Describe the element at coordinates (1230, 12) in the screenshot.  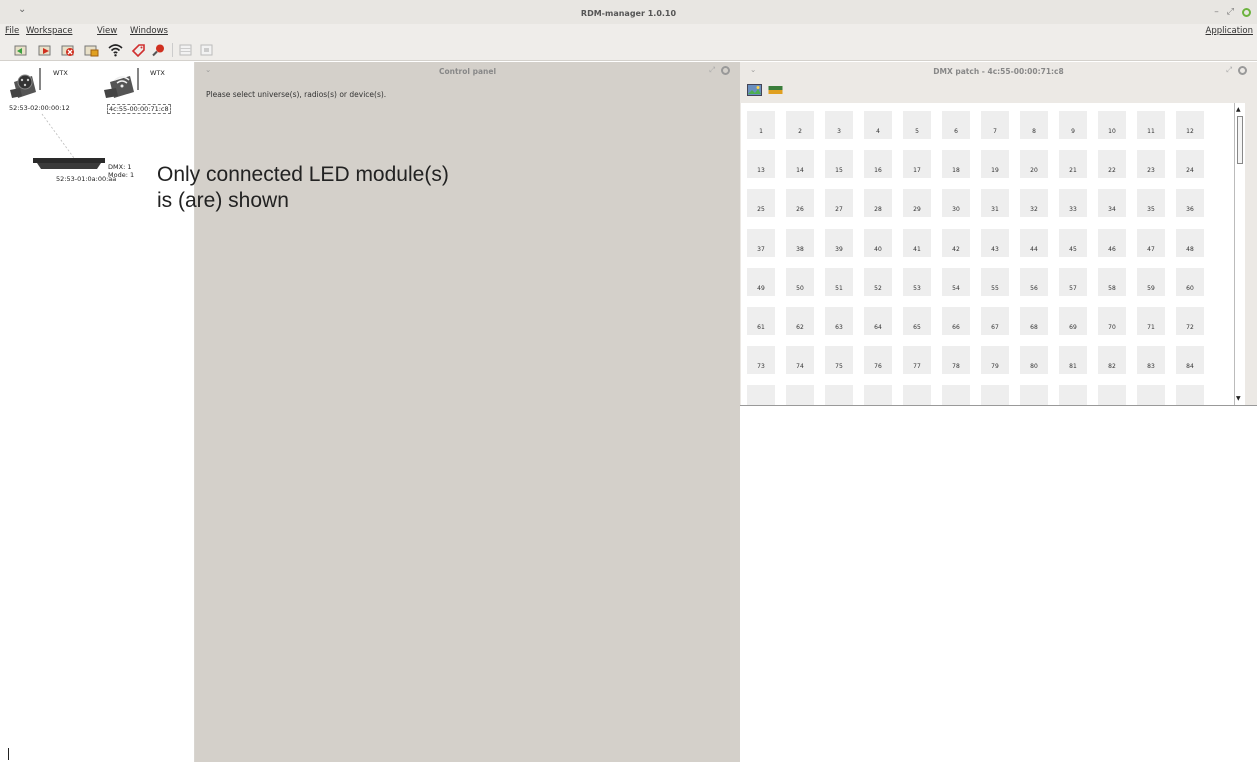
I see `restore-icon: ⤢` at that location.